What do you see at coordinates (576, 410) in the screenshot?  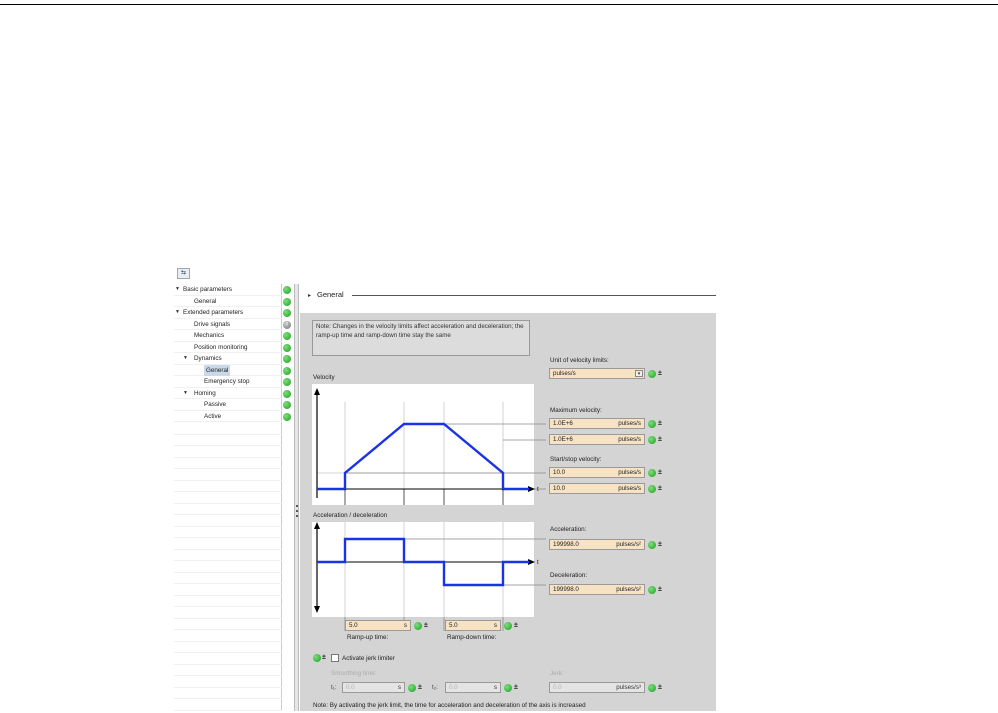 I see `maximum-velocity-label: Maximum velocity:` at bounding box center [576, 410].